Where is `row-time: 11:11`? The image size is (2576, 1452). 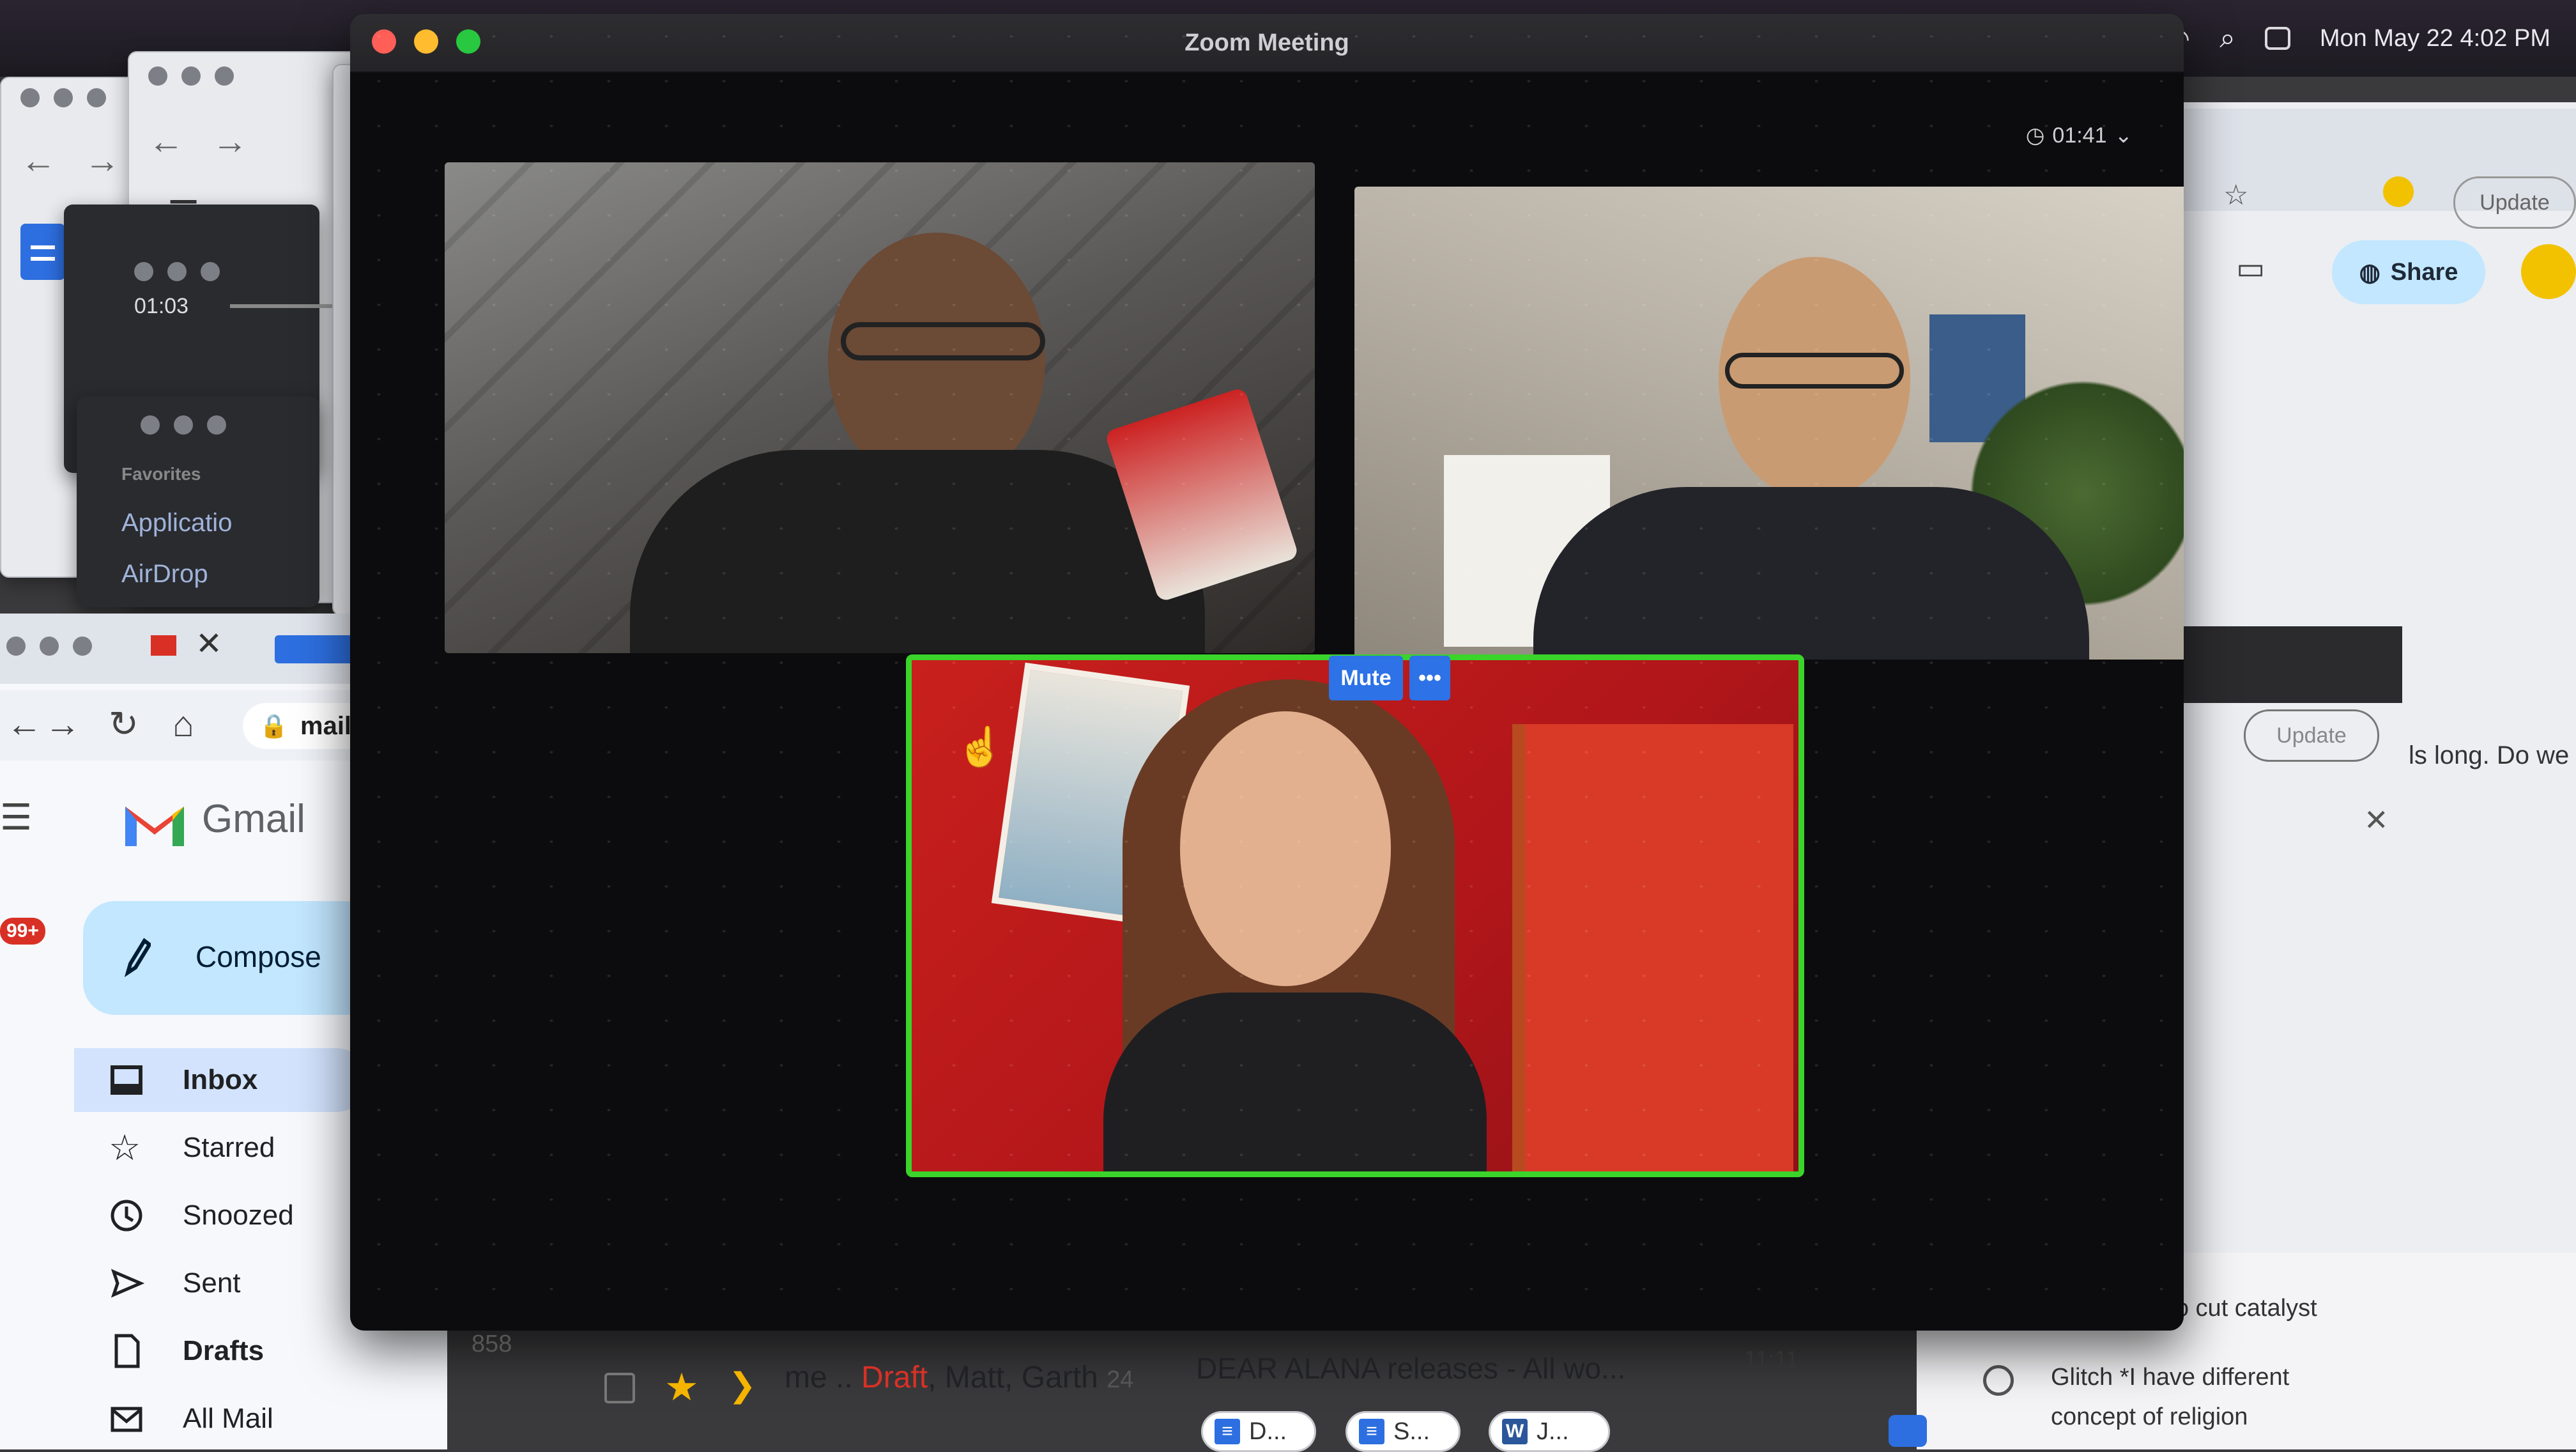 row-time: 11:11 is located at coordinates (1771, 1359).